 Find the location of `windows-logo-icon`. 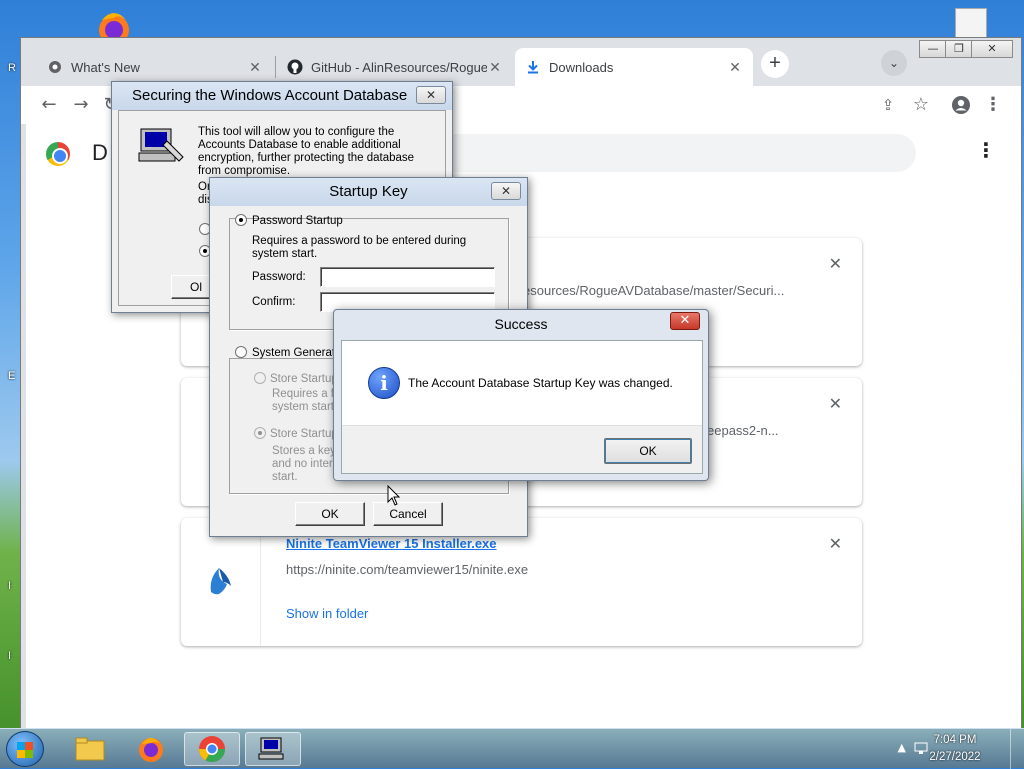

windows-logo-icon is located at coordinates (25, 750).